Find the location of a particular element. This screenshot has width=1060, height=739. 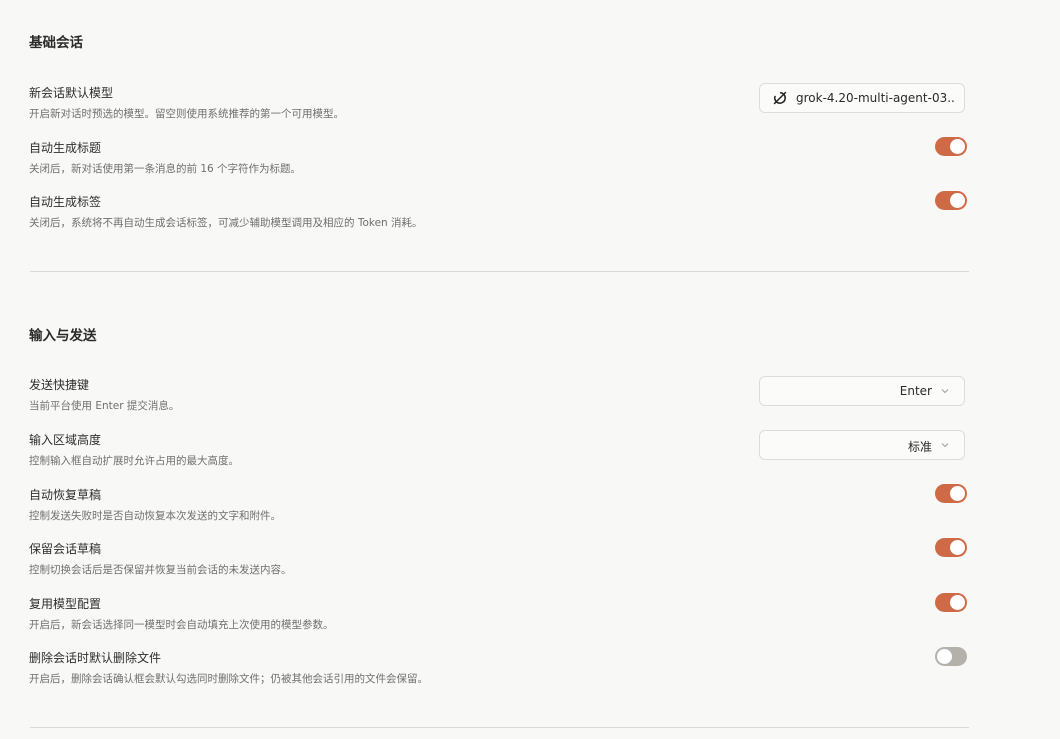

send-shortcut-value: Enter is located at coordinates (915, 391).